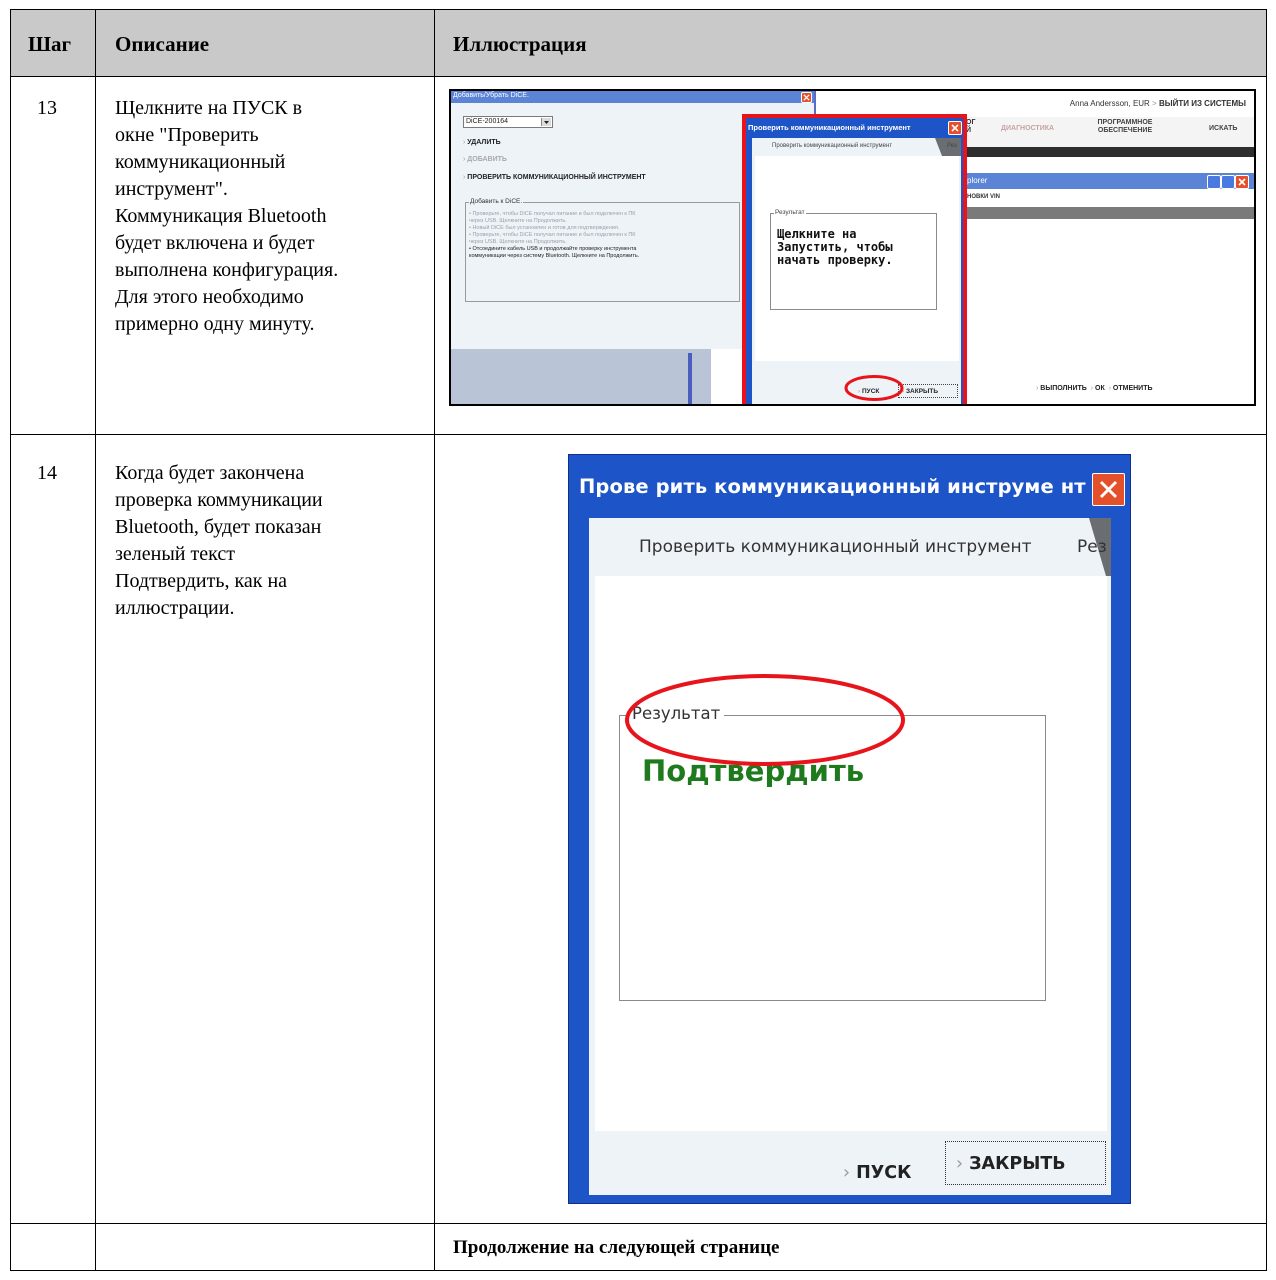  Describe the element at coordinates (554, 177) in the screenshot. I see `check-tool-link: › ПРОВЕРИТЬ КОММУНИКАЦИОННЫЙ ИНСТРУМЕНТ` at that location.